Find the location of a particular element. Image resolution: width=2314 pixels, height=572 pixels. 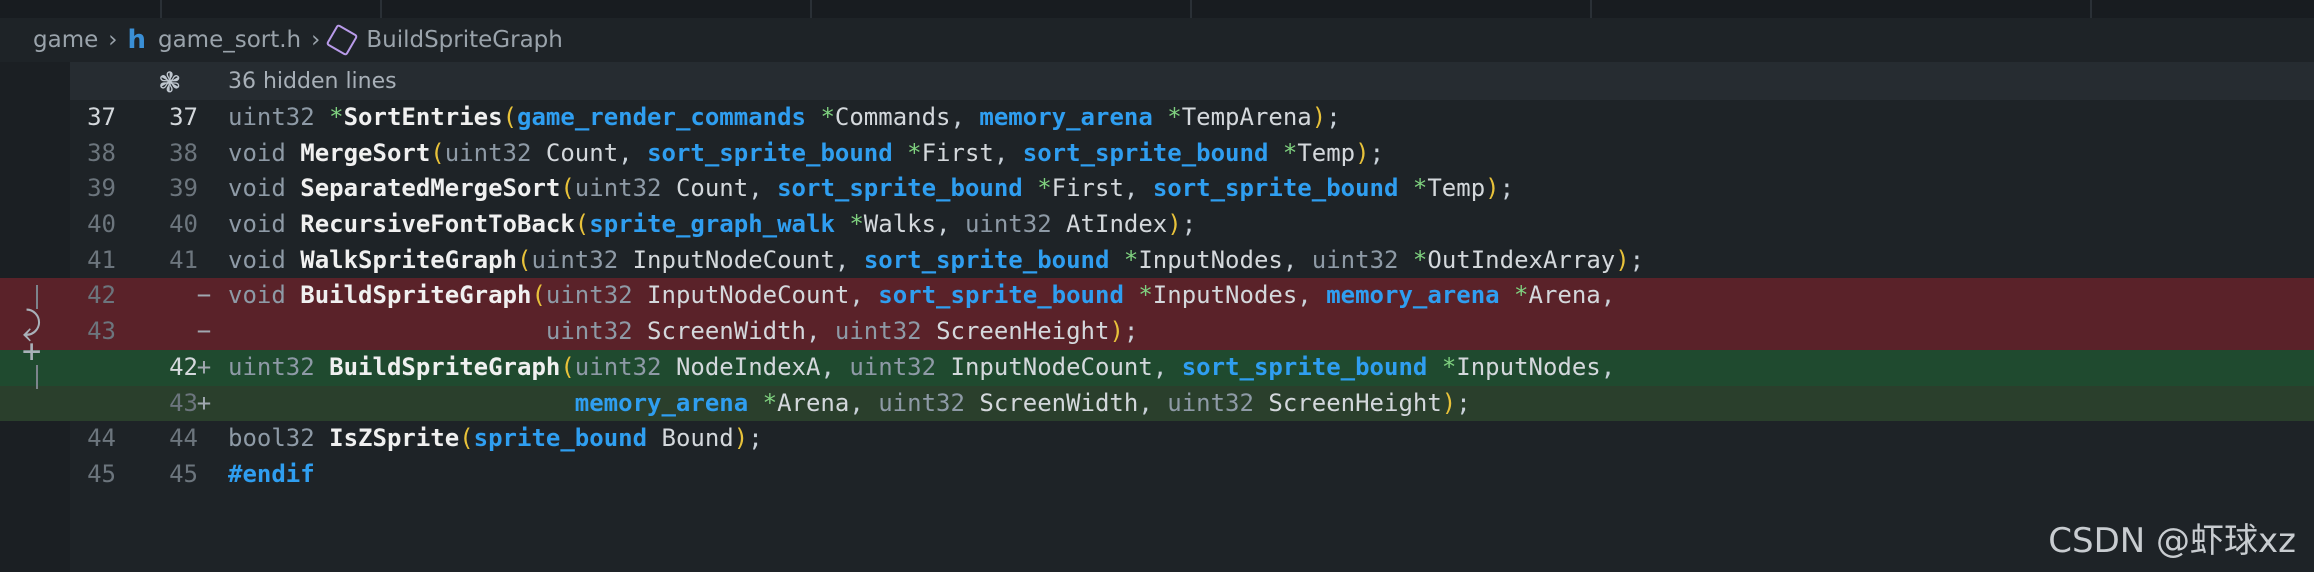

modified-line-number: 44 is located at coordinates (183, 438).